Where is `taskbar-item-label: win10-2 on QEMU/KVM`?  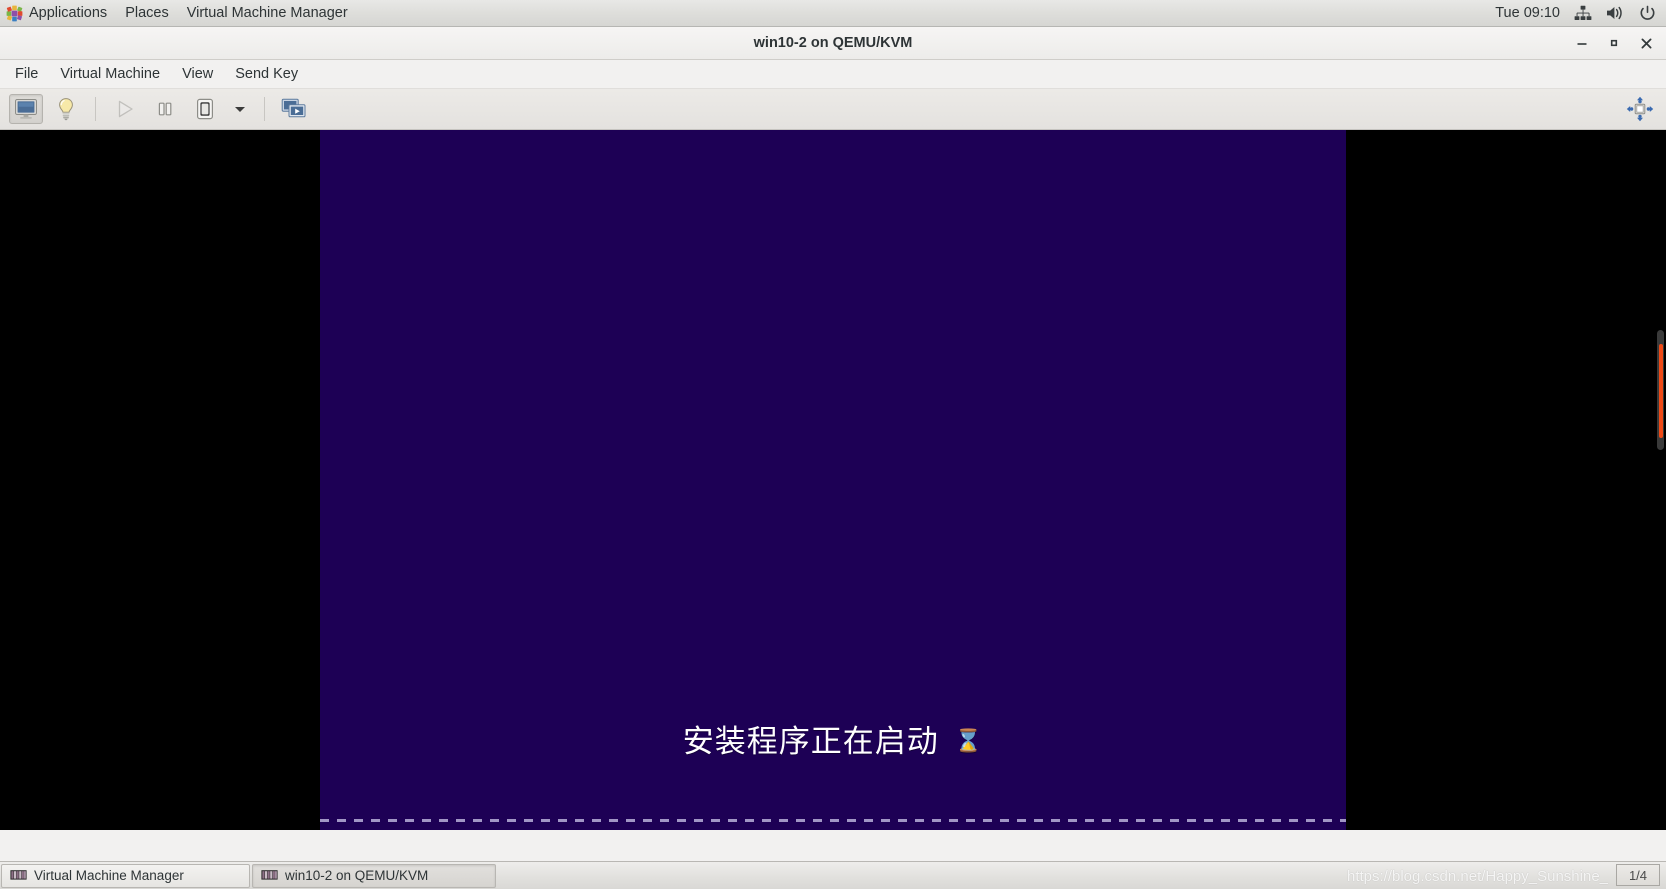 taskbar-item-label: win10-2 on QEMU/KVM is located at coordinates (357, 875).